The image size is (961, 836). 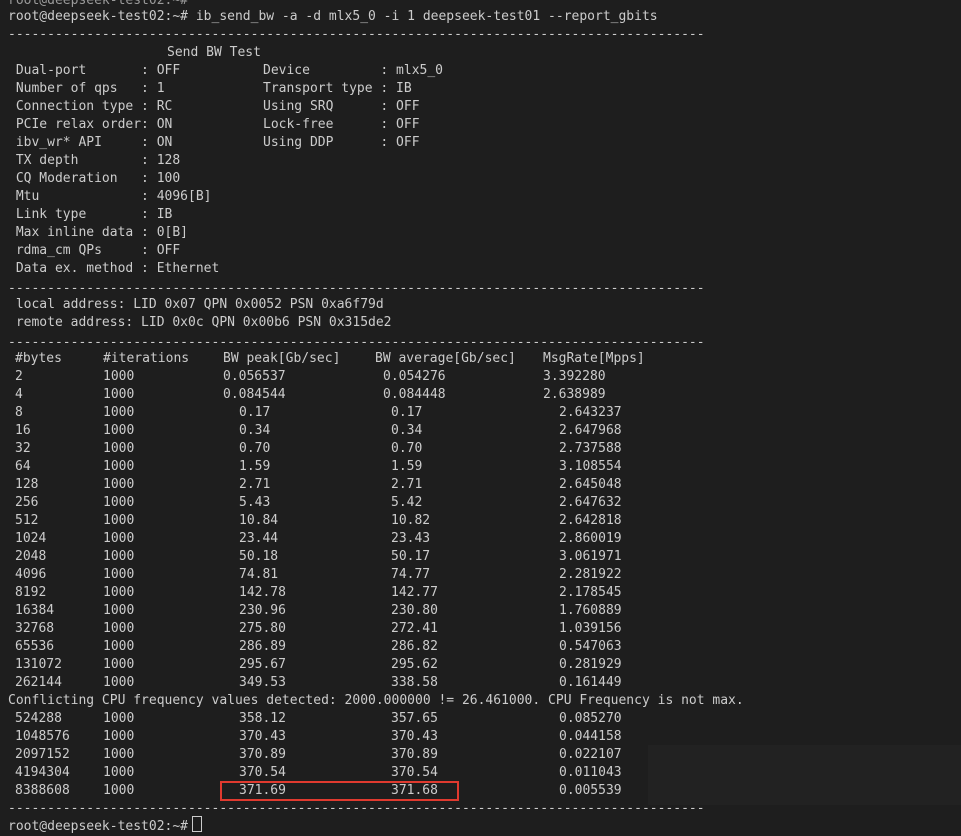 I want to click on header-msgrate: MsgRate[Mpps], so click(x=594, y=358).